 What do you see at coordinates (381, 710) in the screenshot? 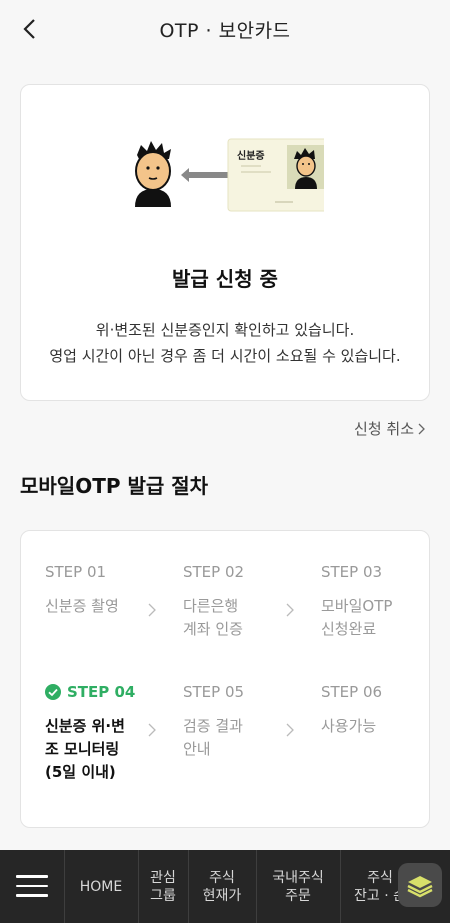
I see `step-06: STEP 06 사용가능` at bounding box center [381, 710].